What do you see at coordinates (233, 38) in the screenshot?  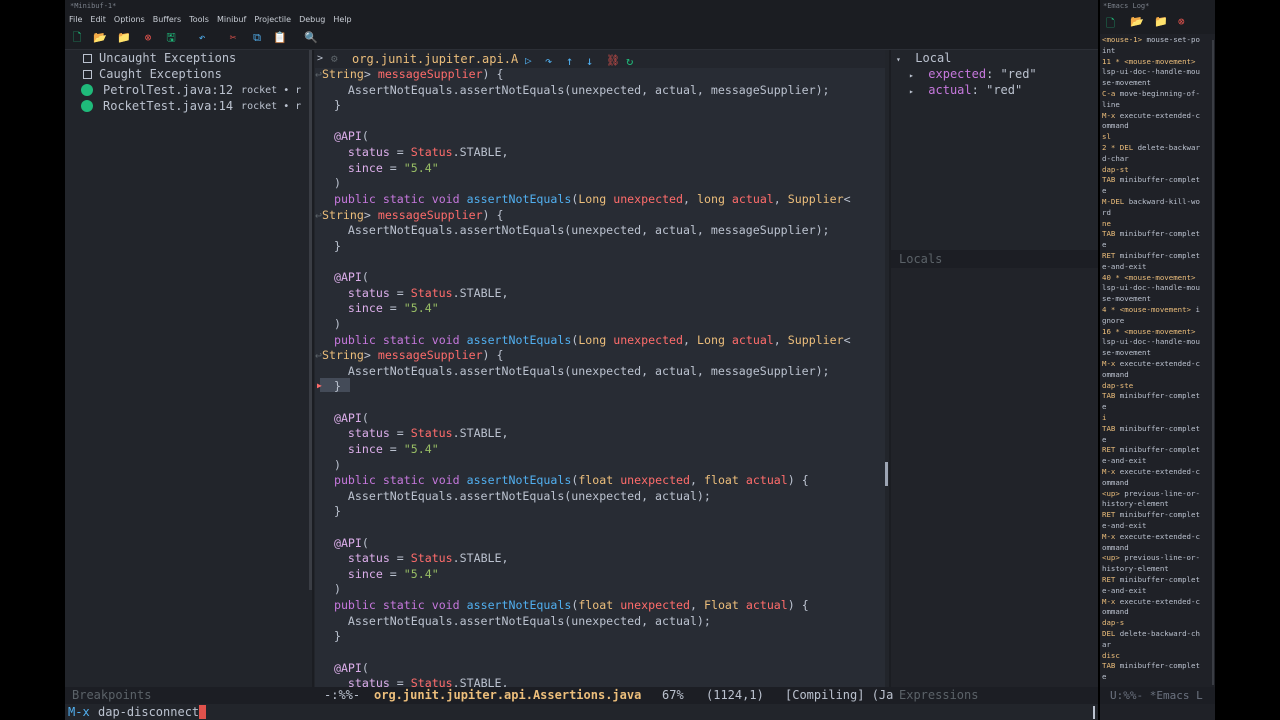 I see `cut-icon: ✂` at bounding box center [233, 38].